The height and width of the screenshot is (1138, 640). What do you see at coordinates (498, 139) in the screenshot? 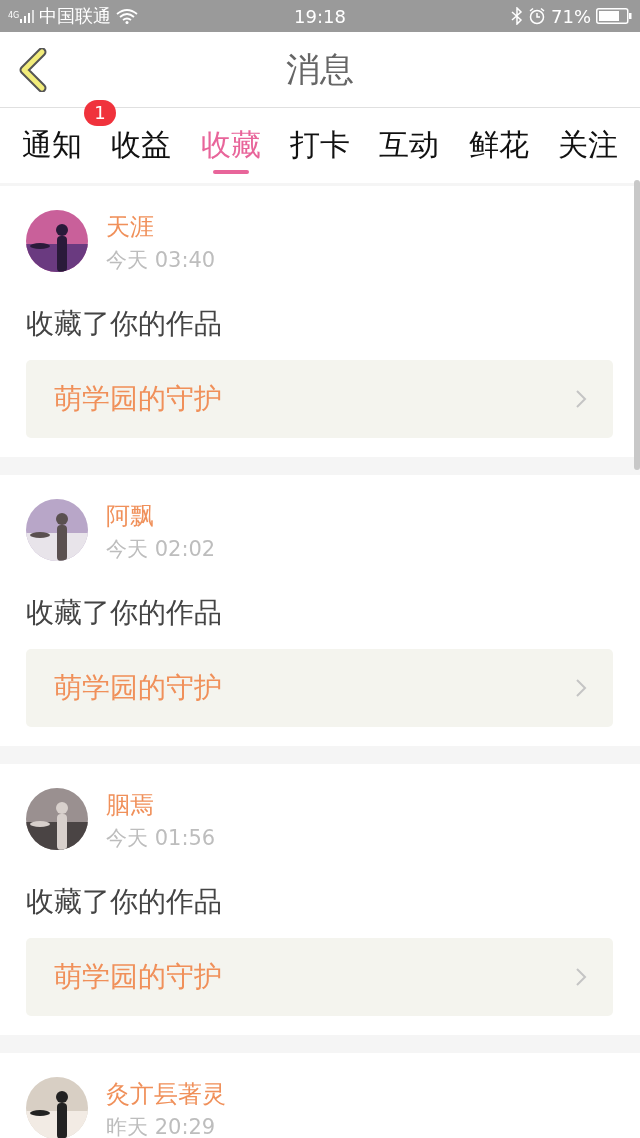
I see `tab: 鲜花` at bounding box center [498, 139].